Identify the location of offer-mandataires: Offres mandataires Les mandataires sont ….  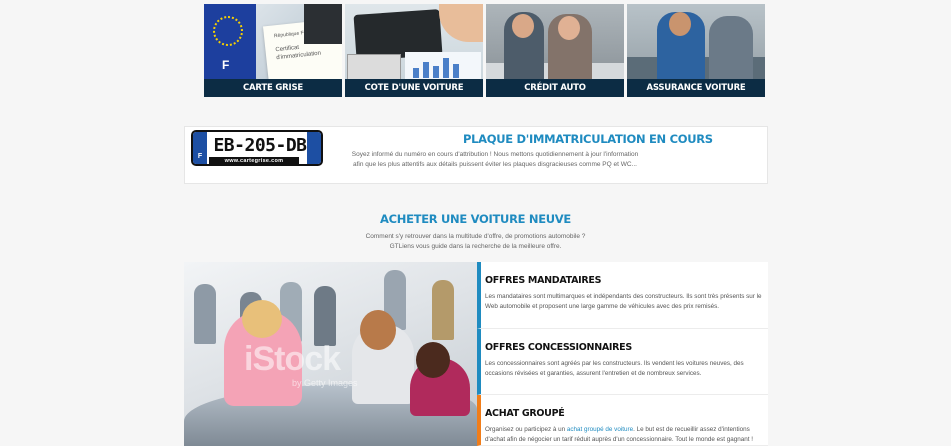
(622, 295).